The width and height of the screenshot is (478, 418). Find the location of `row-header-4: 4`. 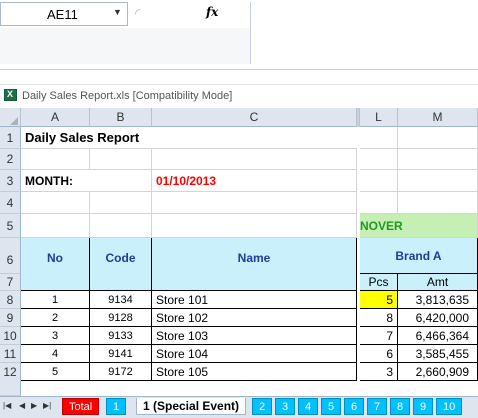

row-header-4: 4 is located at coordinates (10, 203).